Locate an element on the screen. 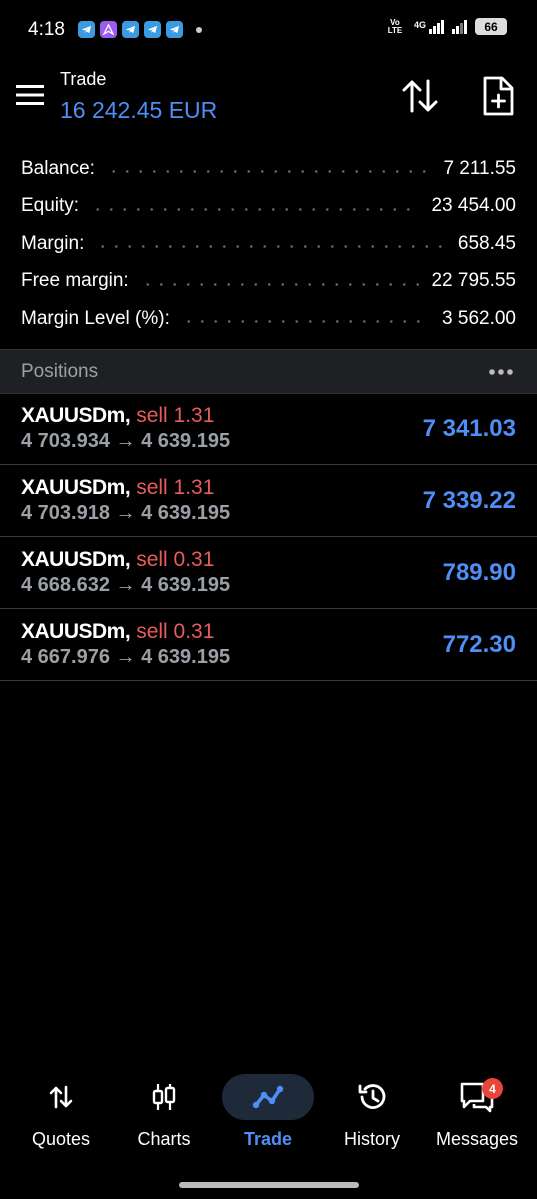  position-prices: 4 703.934 → 4 639.195 is located at coordinates (126, 441).